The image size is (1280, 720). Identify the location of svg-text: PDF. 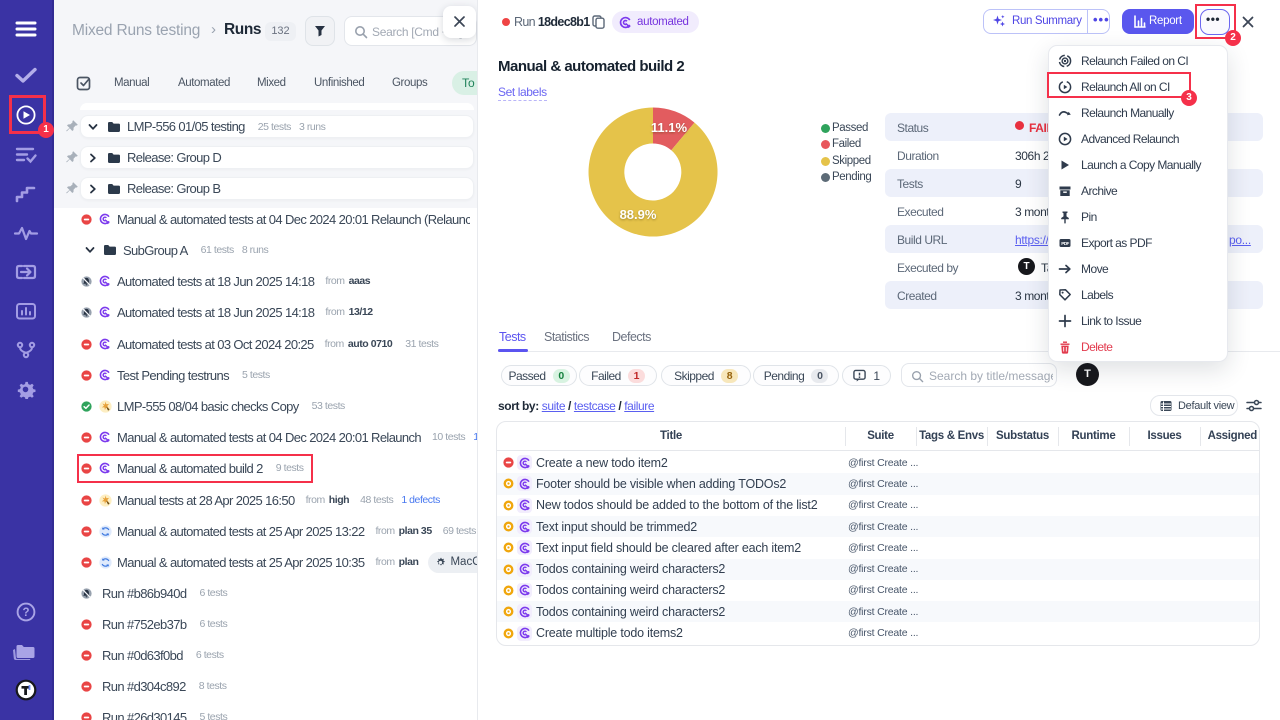
(1065, 243).